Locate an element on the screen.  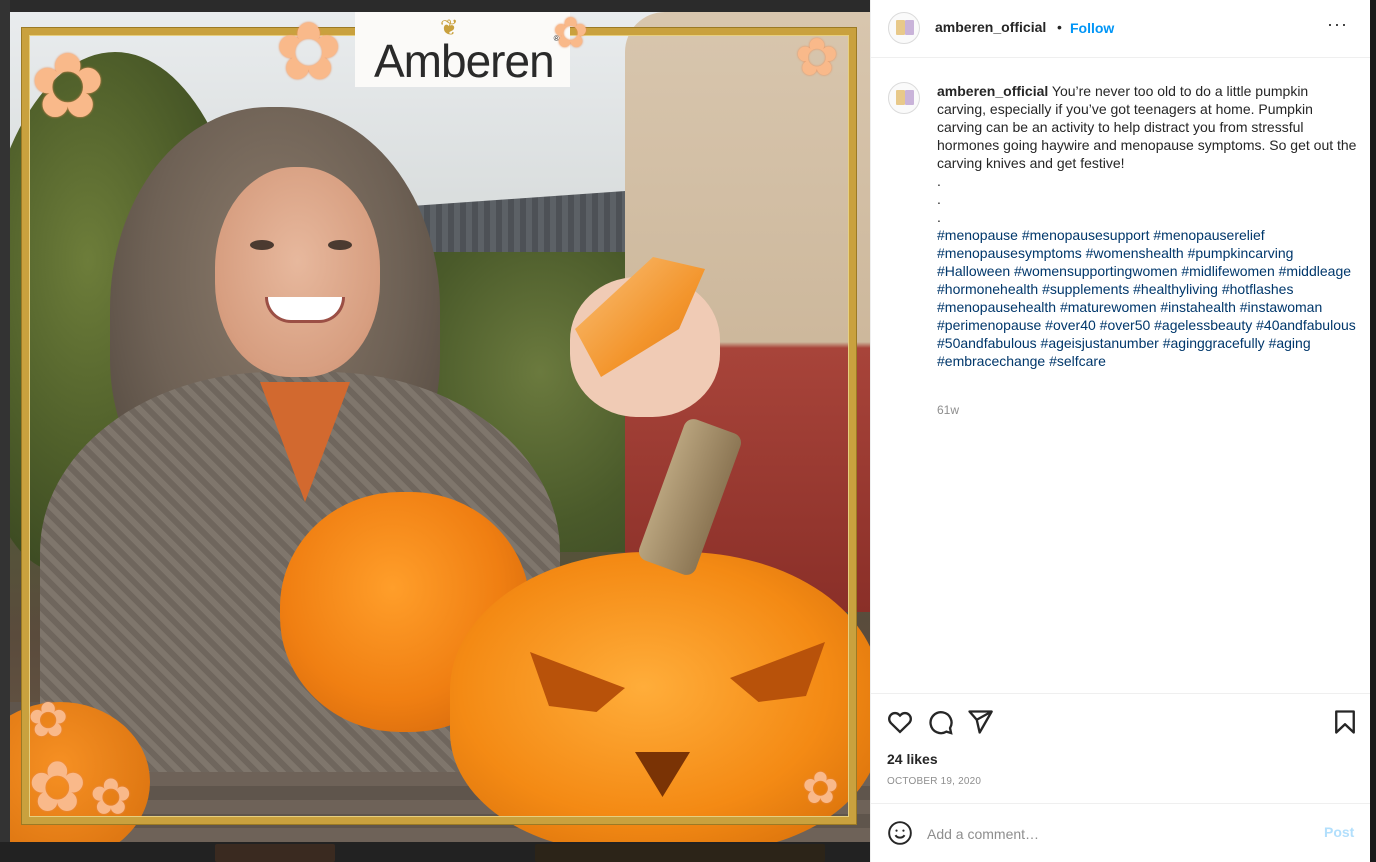
backdrop-right is located at coordinates (1373, 431).